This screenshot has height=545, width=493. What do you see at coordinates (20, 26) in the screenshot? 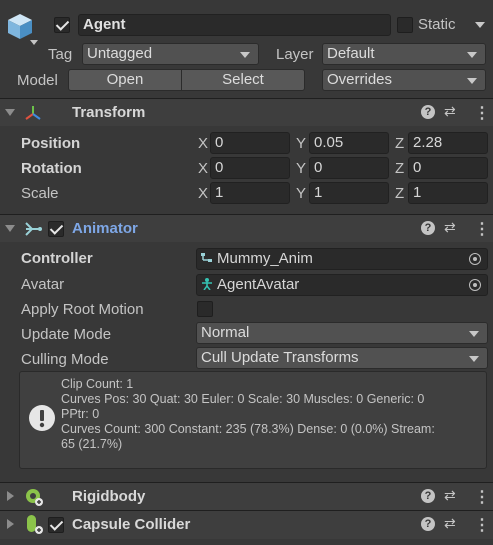
I see `prefab-cube-icon` at bounding box center [20, 26].